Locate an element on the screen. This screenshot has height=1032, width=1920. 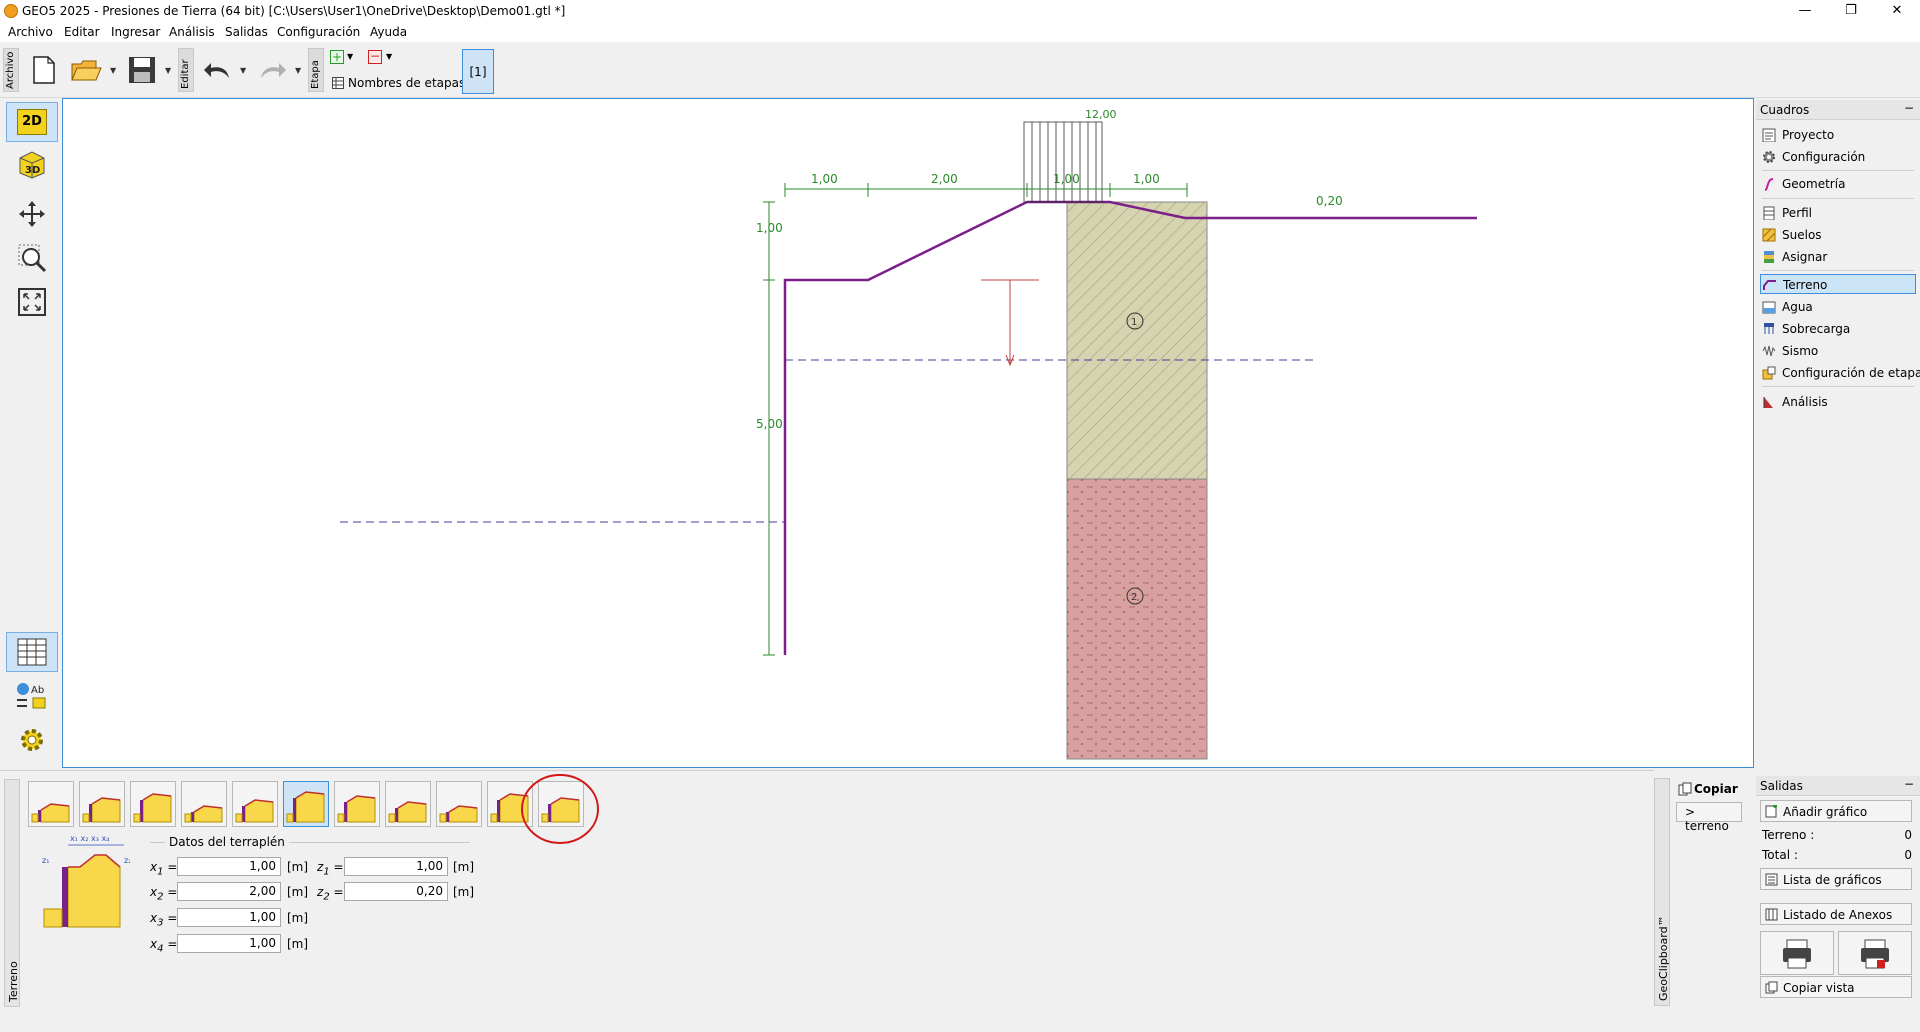
outputs-minimize-button: − is located at coordinates (1909, 784).